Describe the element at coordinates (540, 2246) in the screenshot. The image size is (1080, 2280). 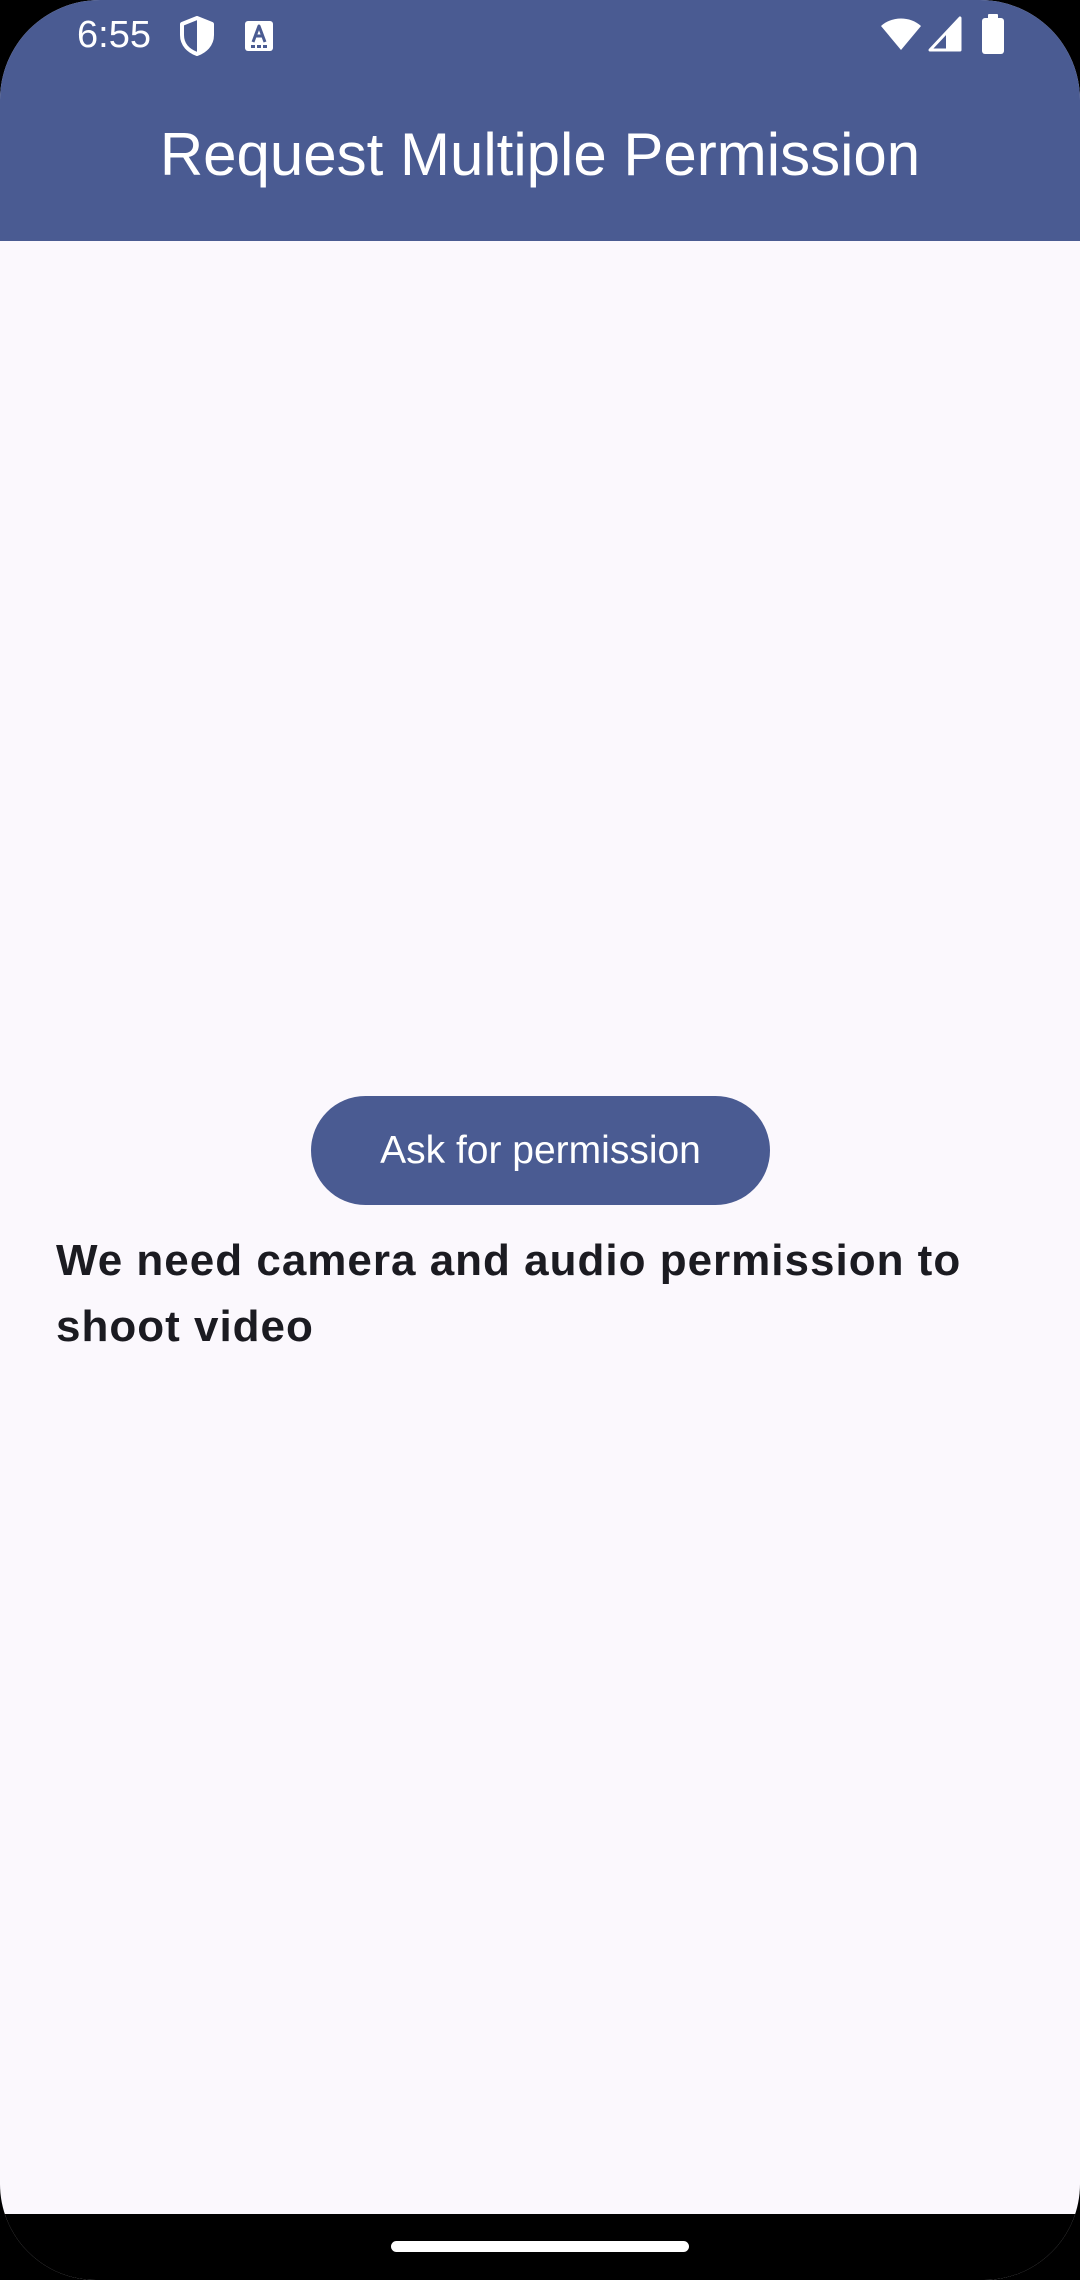
I see `home-indicator` at that location.